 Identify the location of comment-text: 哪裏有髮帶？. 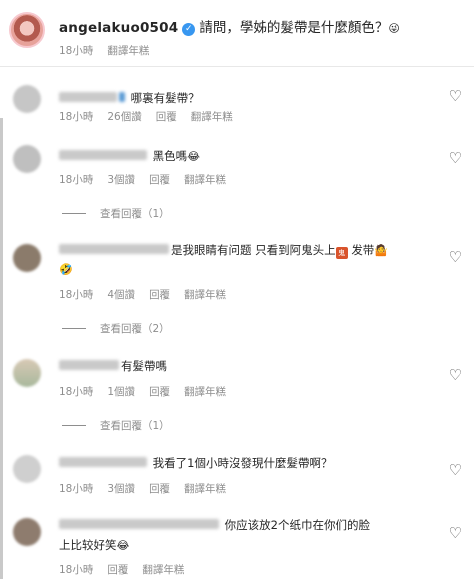
(165, 98).